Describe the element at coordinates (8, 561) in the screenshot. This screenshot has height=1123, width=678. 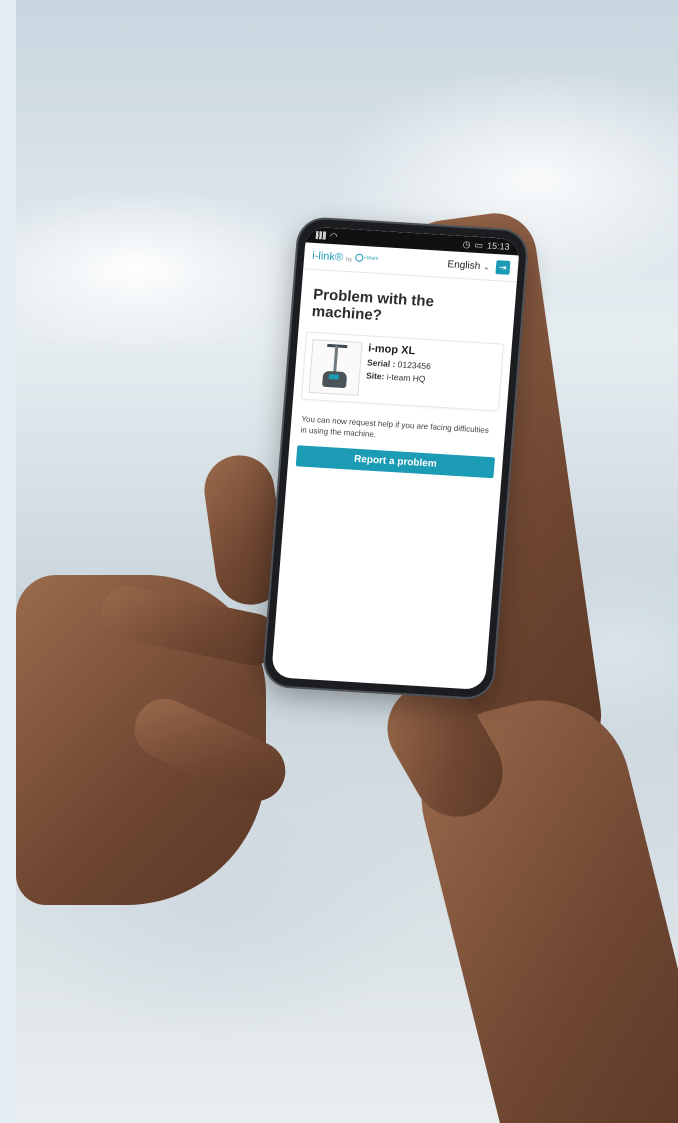
I see `left-strip` at that location.